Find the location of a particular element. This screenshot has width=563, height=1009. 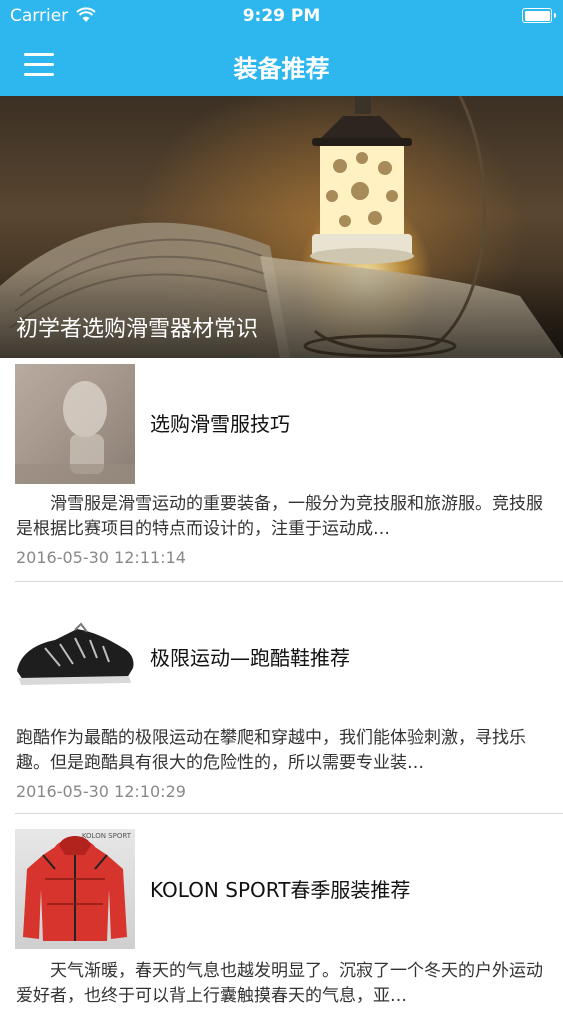

article-title: 极限运动—跑酷鞋推荐 is located at coordinates (250, 658).